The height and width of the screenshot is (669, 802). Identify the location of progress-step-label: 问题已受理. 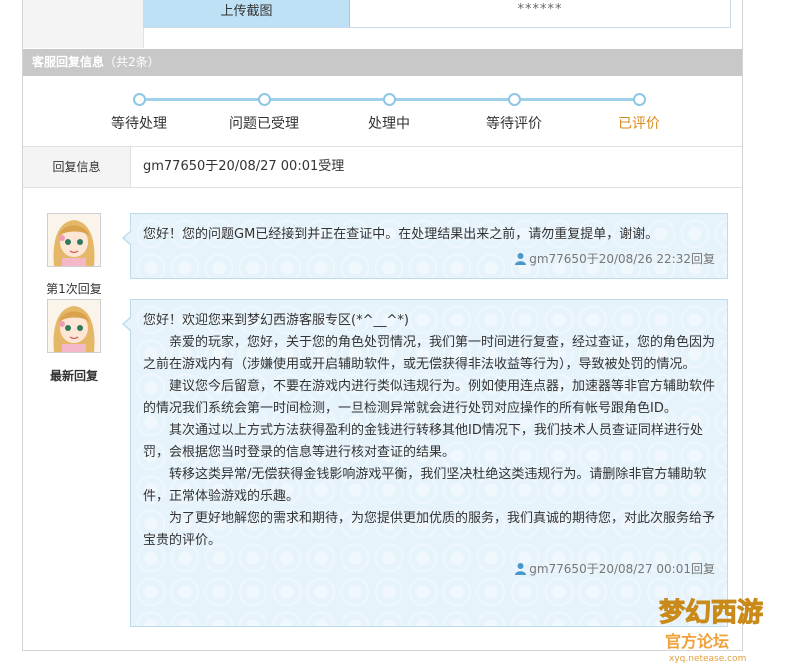
(264, 124).